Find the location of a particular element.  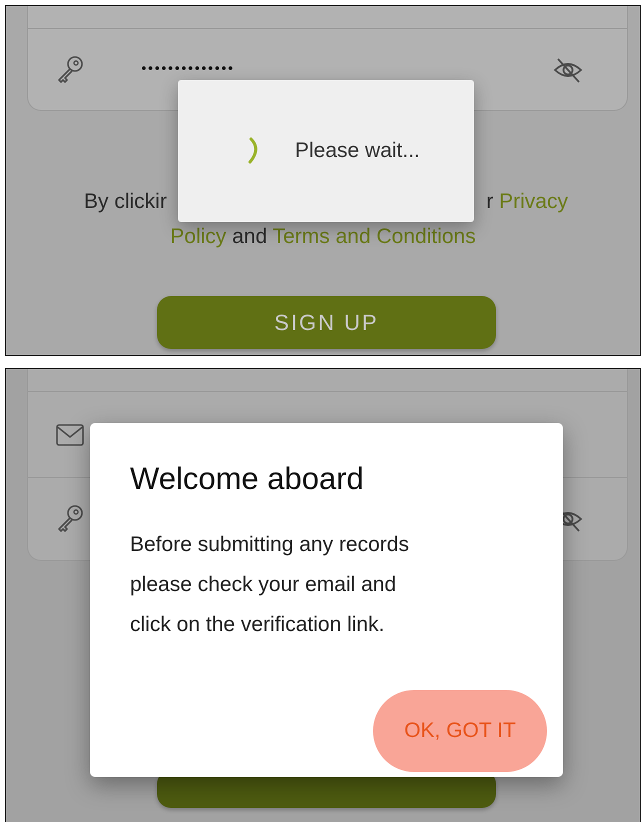

terms-link: Policy is located at coordinates (198, 236).